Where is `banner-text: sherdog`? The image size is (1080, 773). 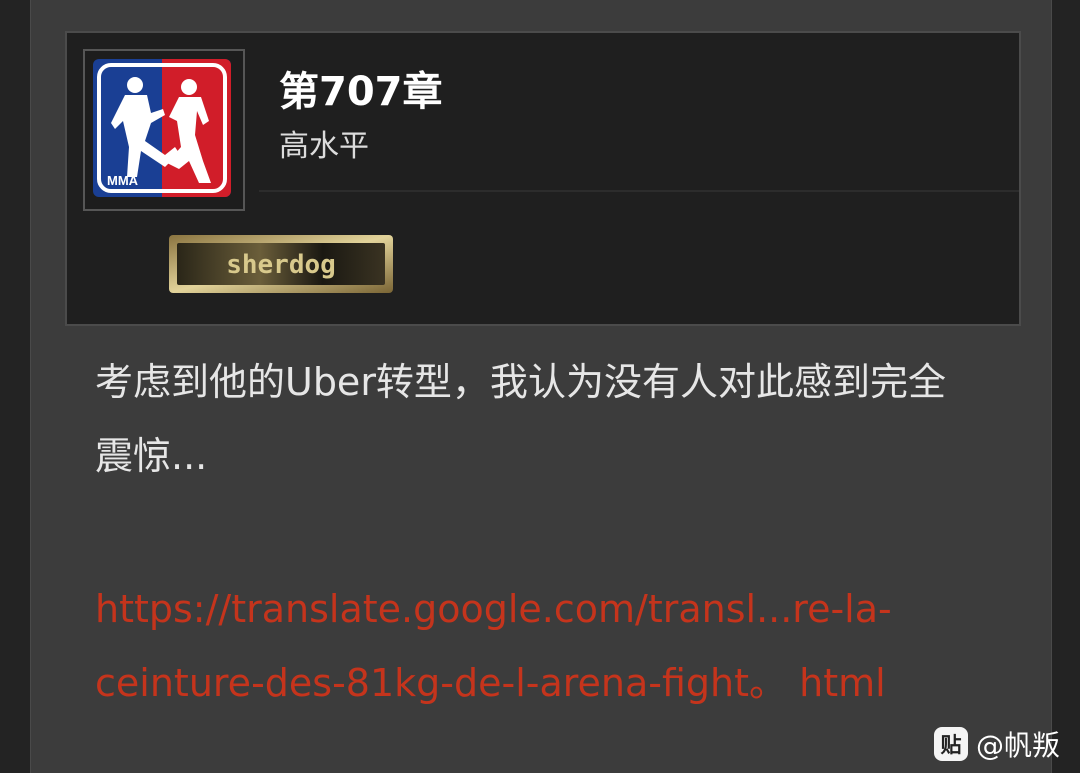
banner-text: sherdog is located at coordinates (281, 265).